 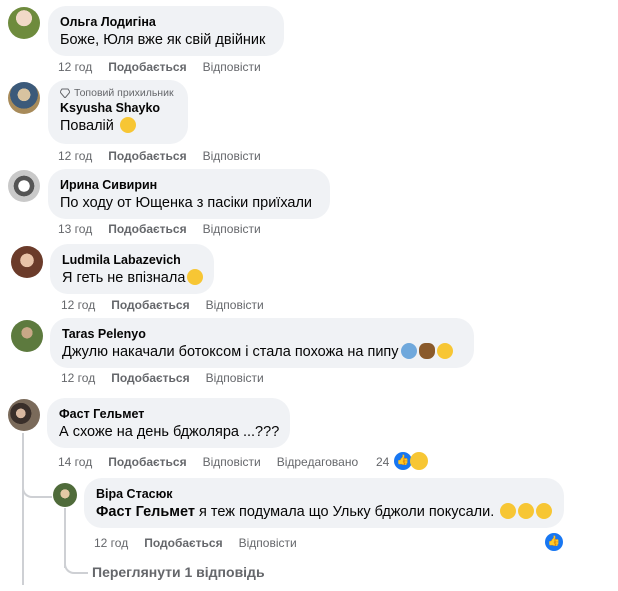 I want to click on haha-reaction-icon, so click(x=419, y=461).